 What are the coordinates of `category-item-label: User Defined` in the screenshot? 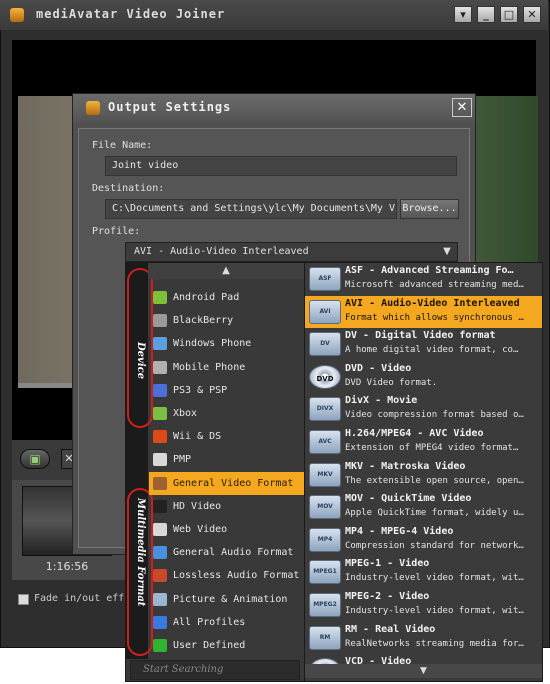 It's located at (209, 645).